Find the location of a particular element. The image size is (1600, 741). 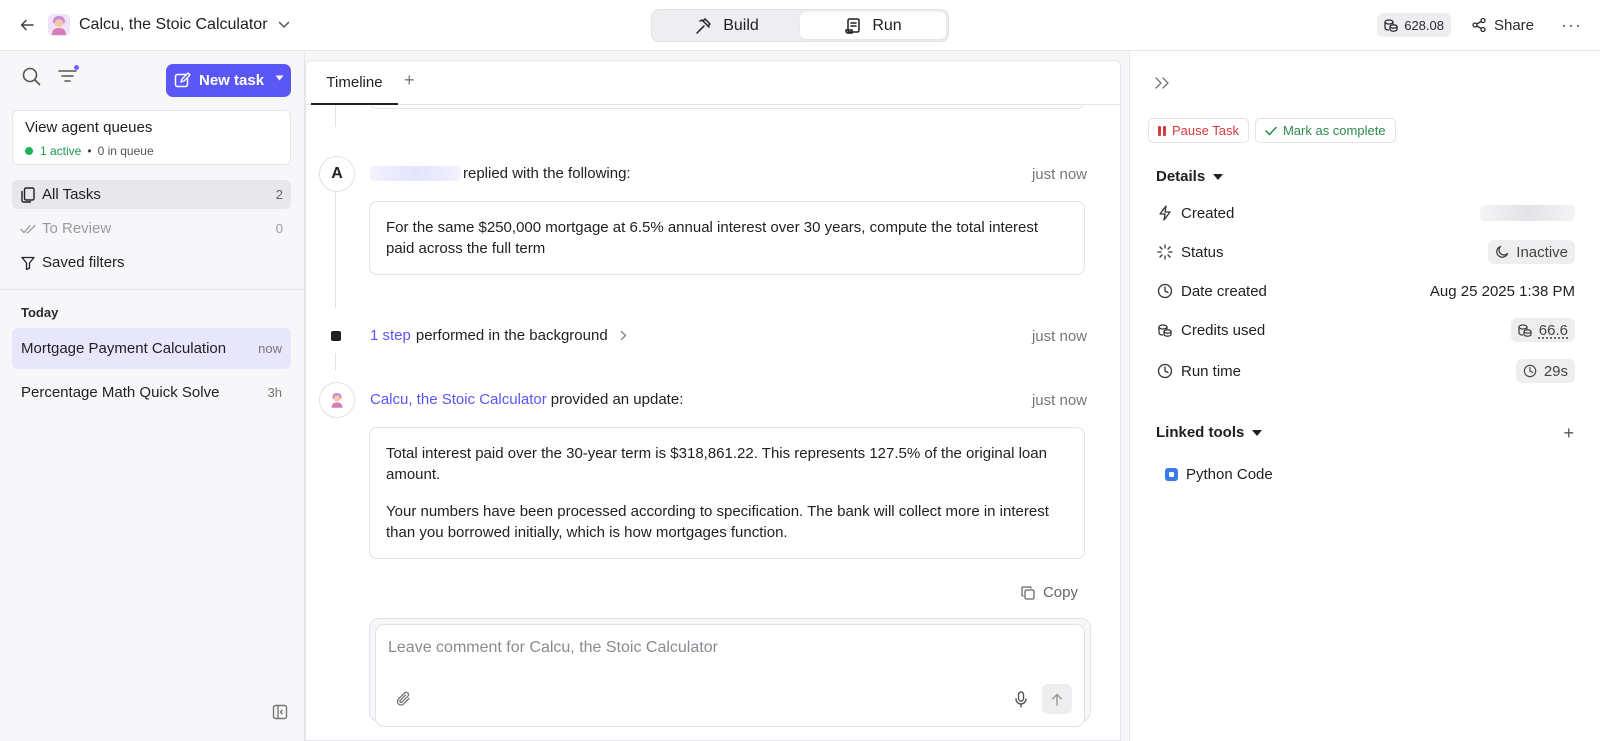

tab-timeline: Timeline is located at coordinates (354, 83).